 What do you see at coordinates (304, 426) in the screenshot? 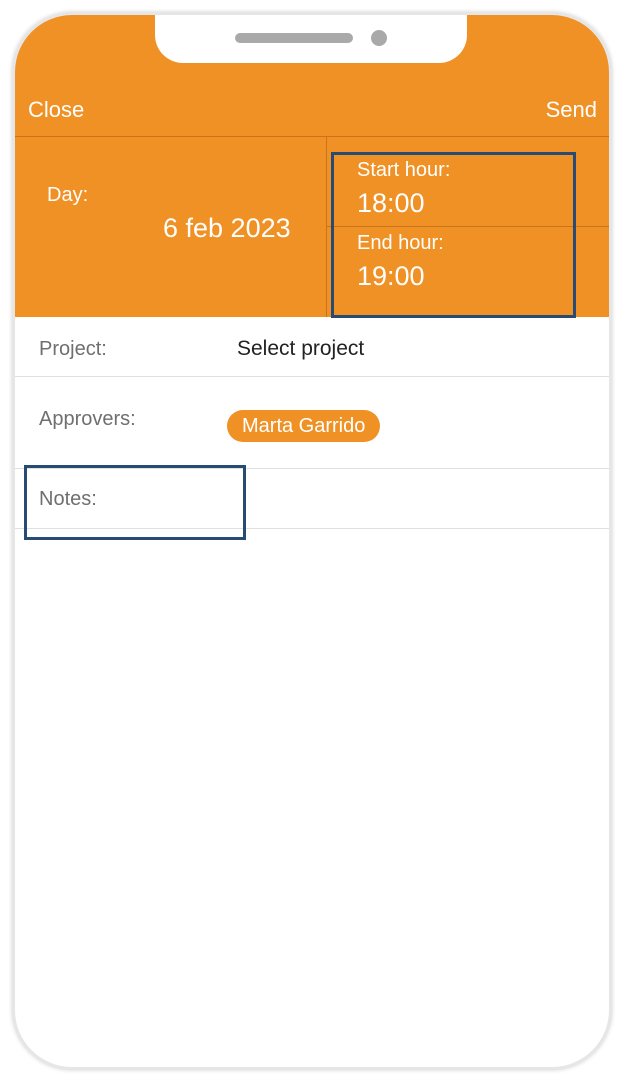
I see `approver-chip: Marta Garrido` at bounding box center [304, 426].